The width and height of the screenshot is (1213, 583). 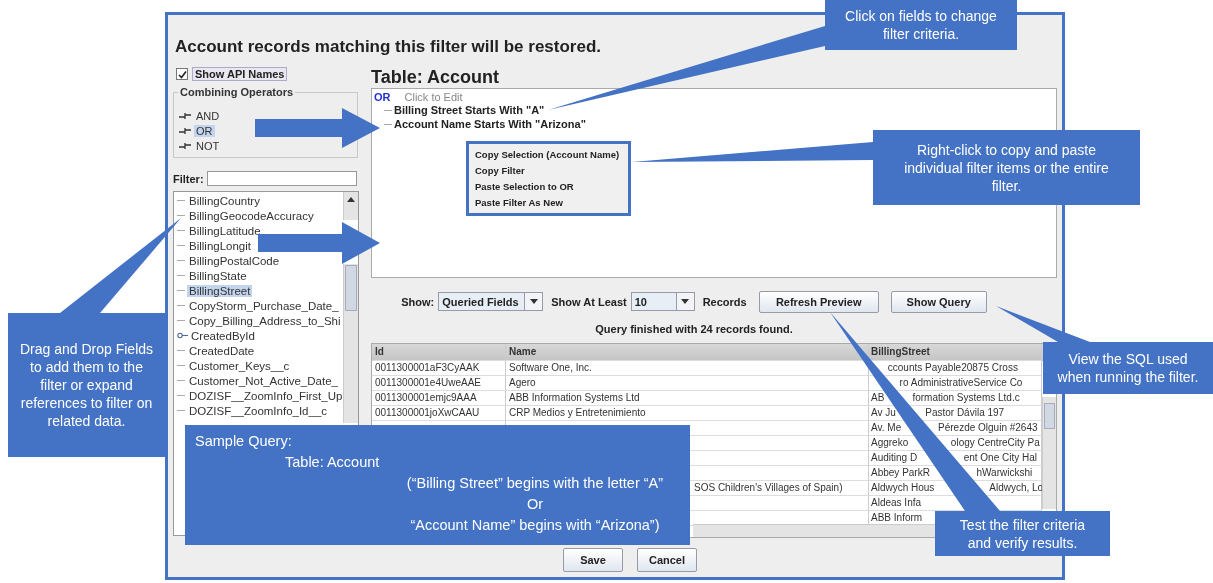 I want to click on table-cell: 0011300001aF3CyAAK, so click(x=439, y=368).